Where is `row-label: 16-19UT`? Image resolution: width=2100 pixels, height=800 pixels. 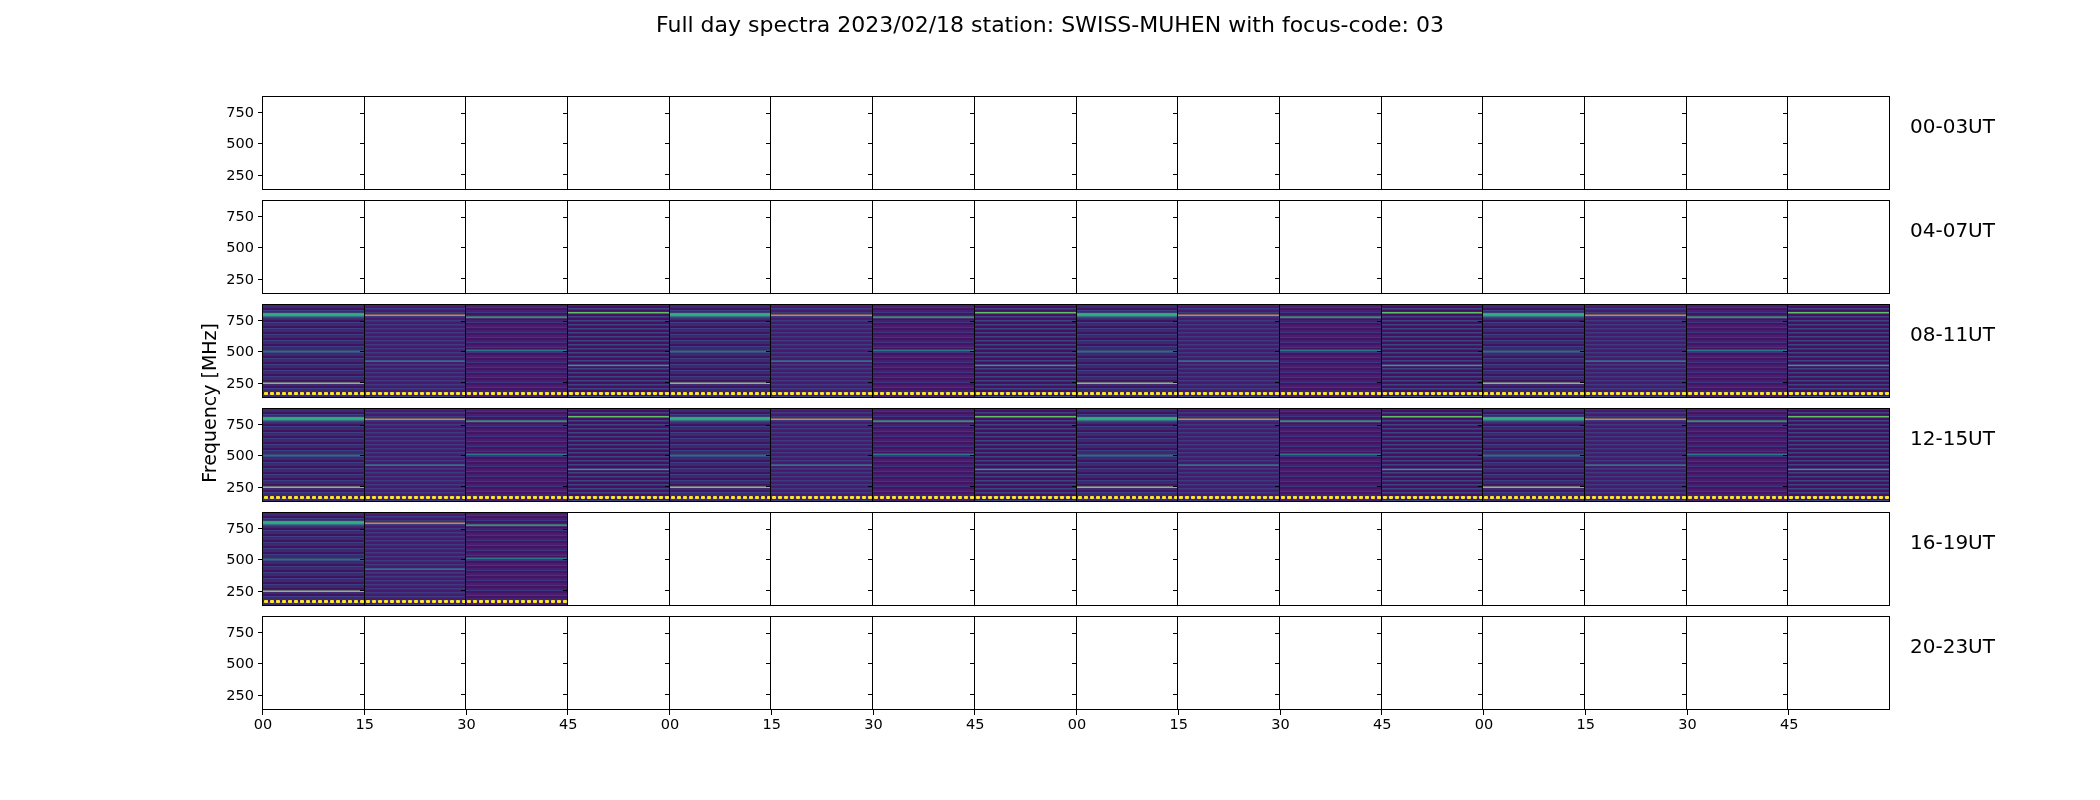
row-label: 16-19UT is located at coordinates (1952, 542).